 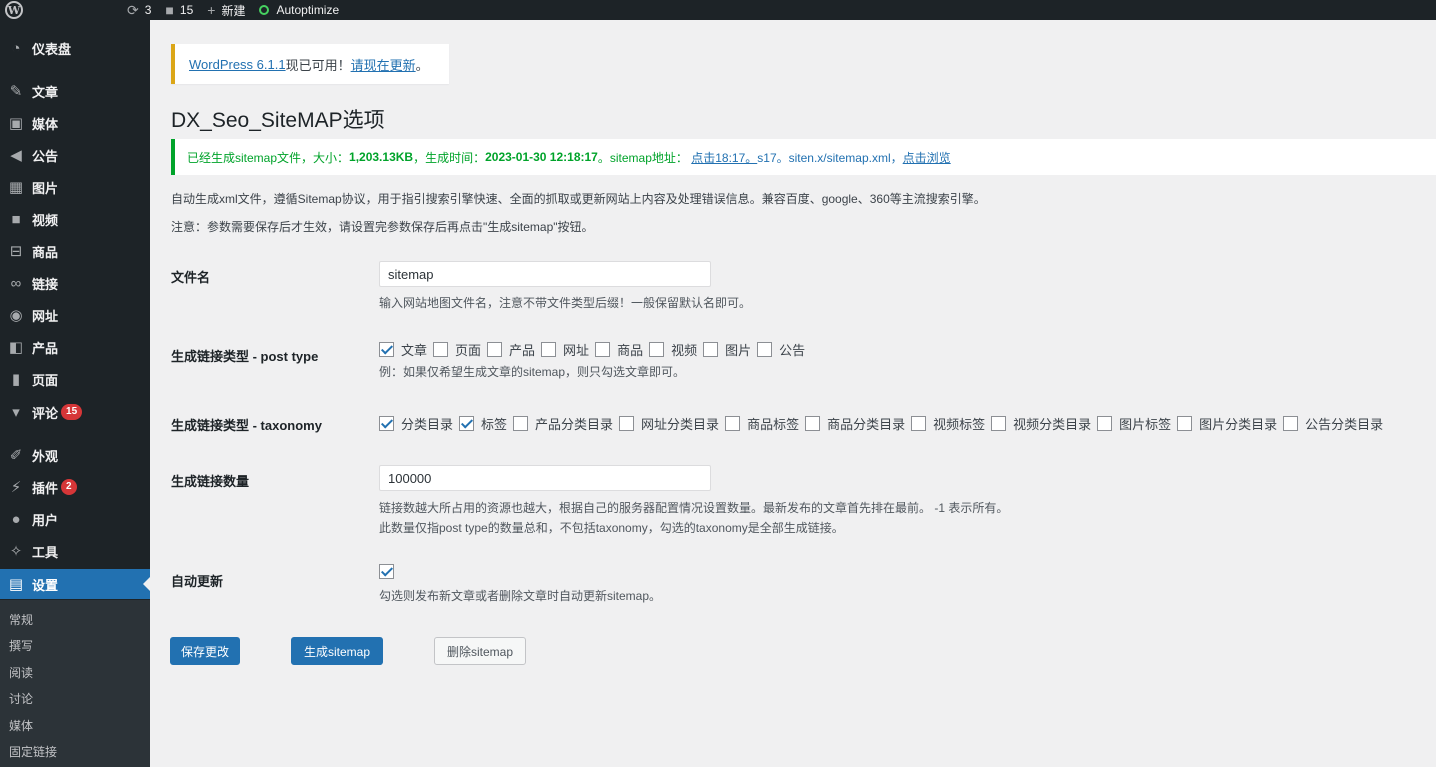 What do you see at coordinates (16, 379) in the screenshot?
I see `page-icon: ▮` at bounding box center [16, 379].